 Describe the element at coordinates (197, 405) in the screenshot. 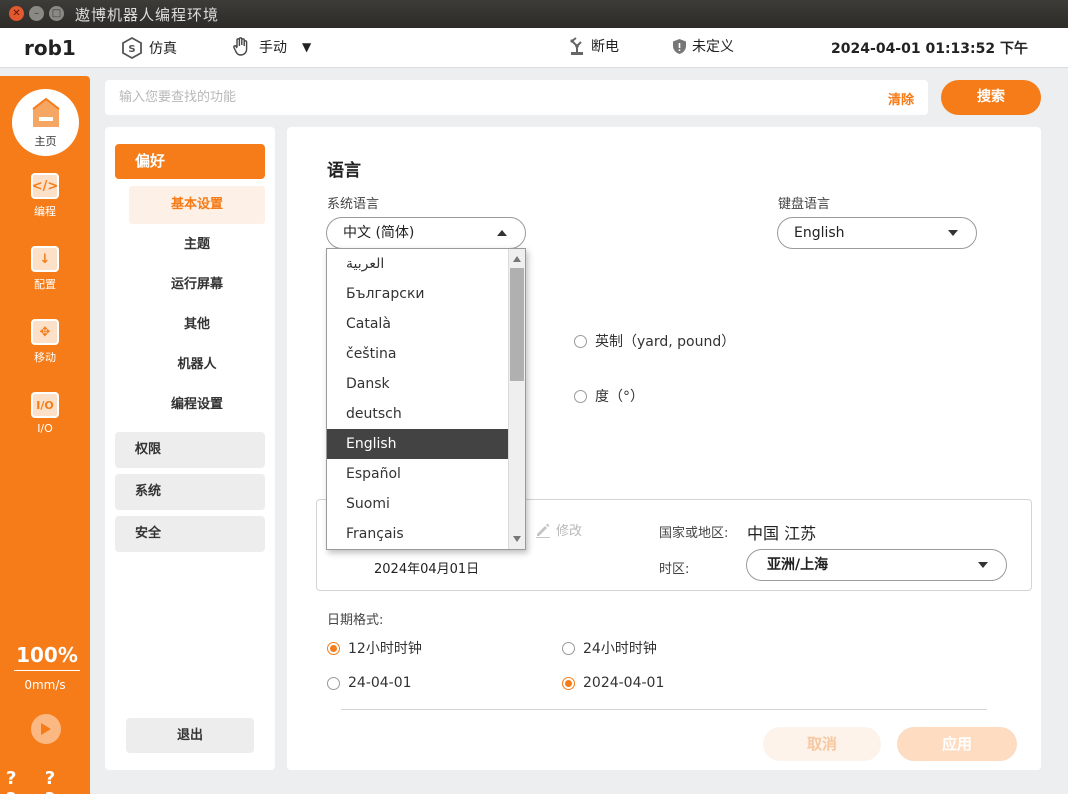

I see `settings-item-programming: 编程设置` at that location.